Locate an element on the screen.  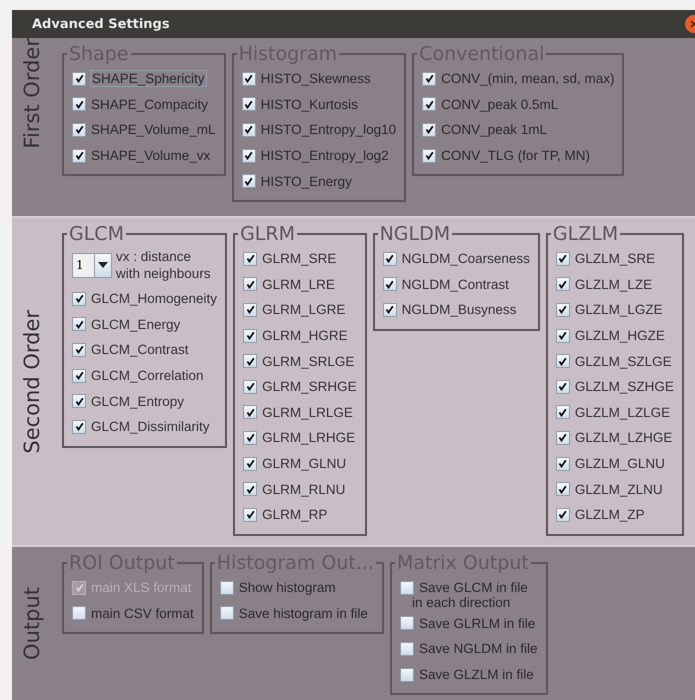
checkbox-option: GLZLM_ZP is located at coordinates (601, 515).